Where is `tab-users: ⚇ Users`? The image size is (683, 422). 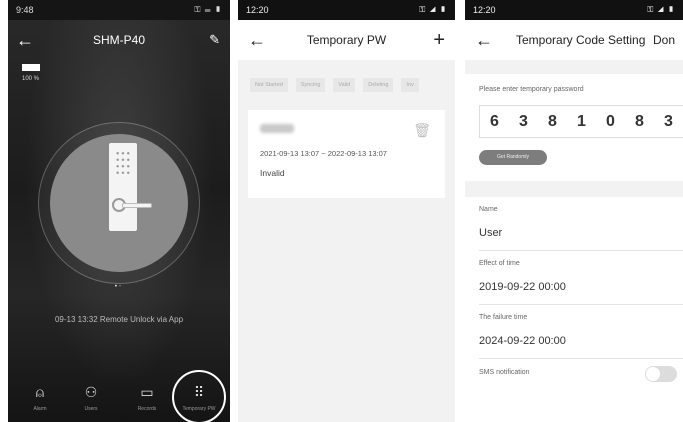 tab-users: ⚇ Users is located at coordinates (91, 395).